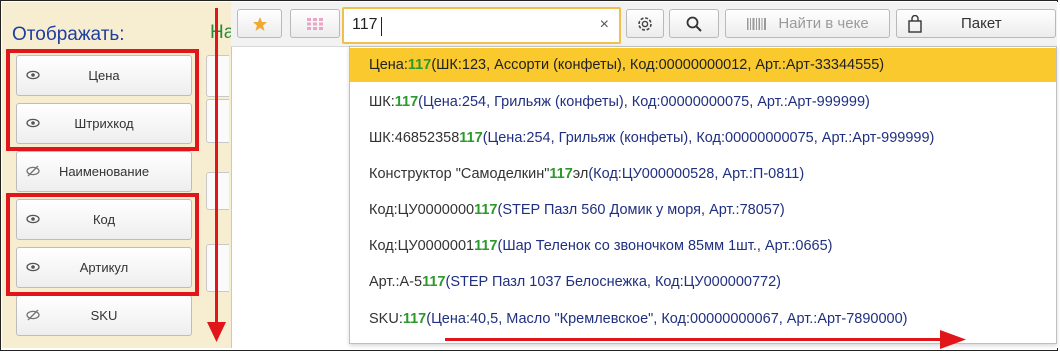 The image size is (1060, 353). I want to click on suggestion-suffix: эл, so click(580, 174).